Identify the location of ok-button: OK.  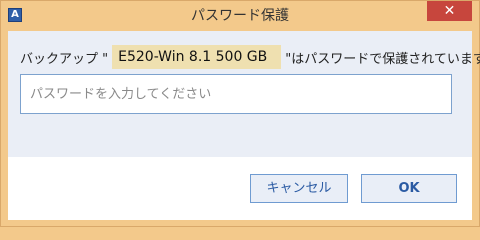
(409, 188).